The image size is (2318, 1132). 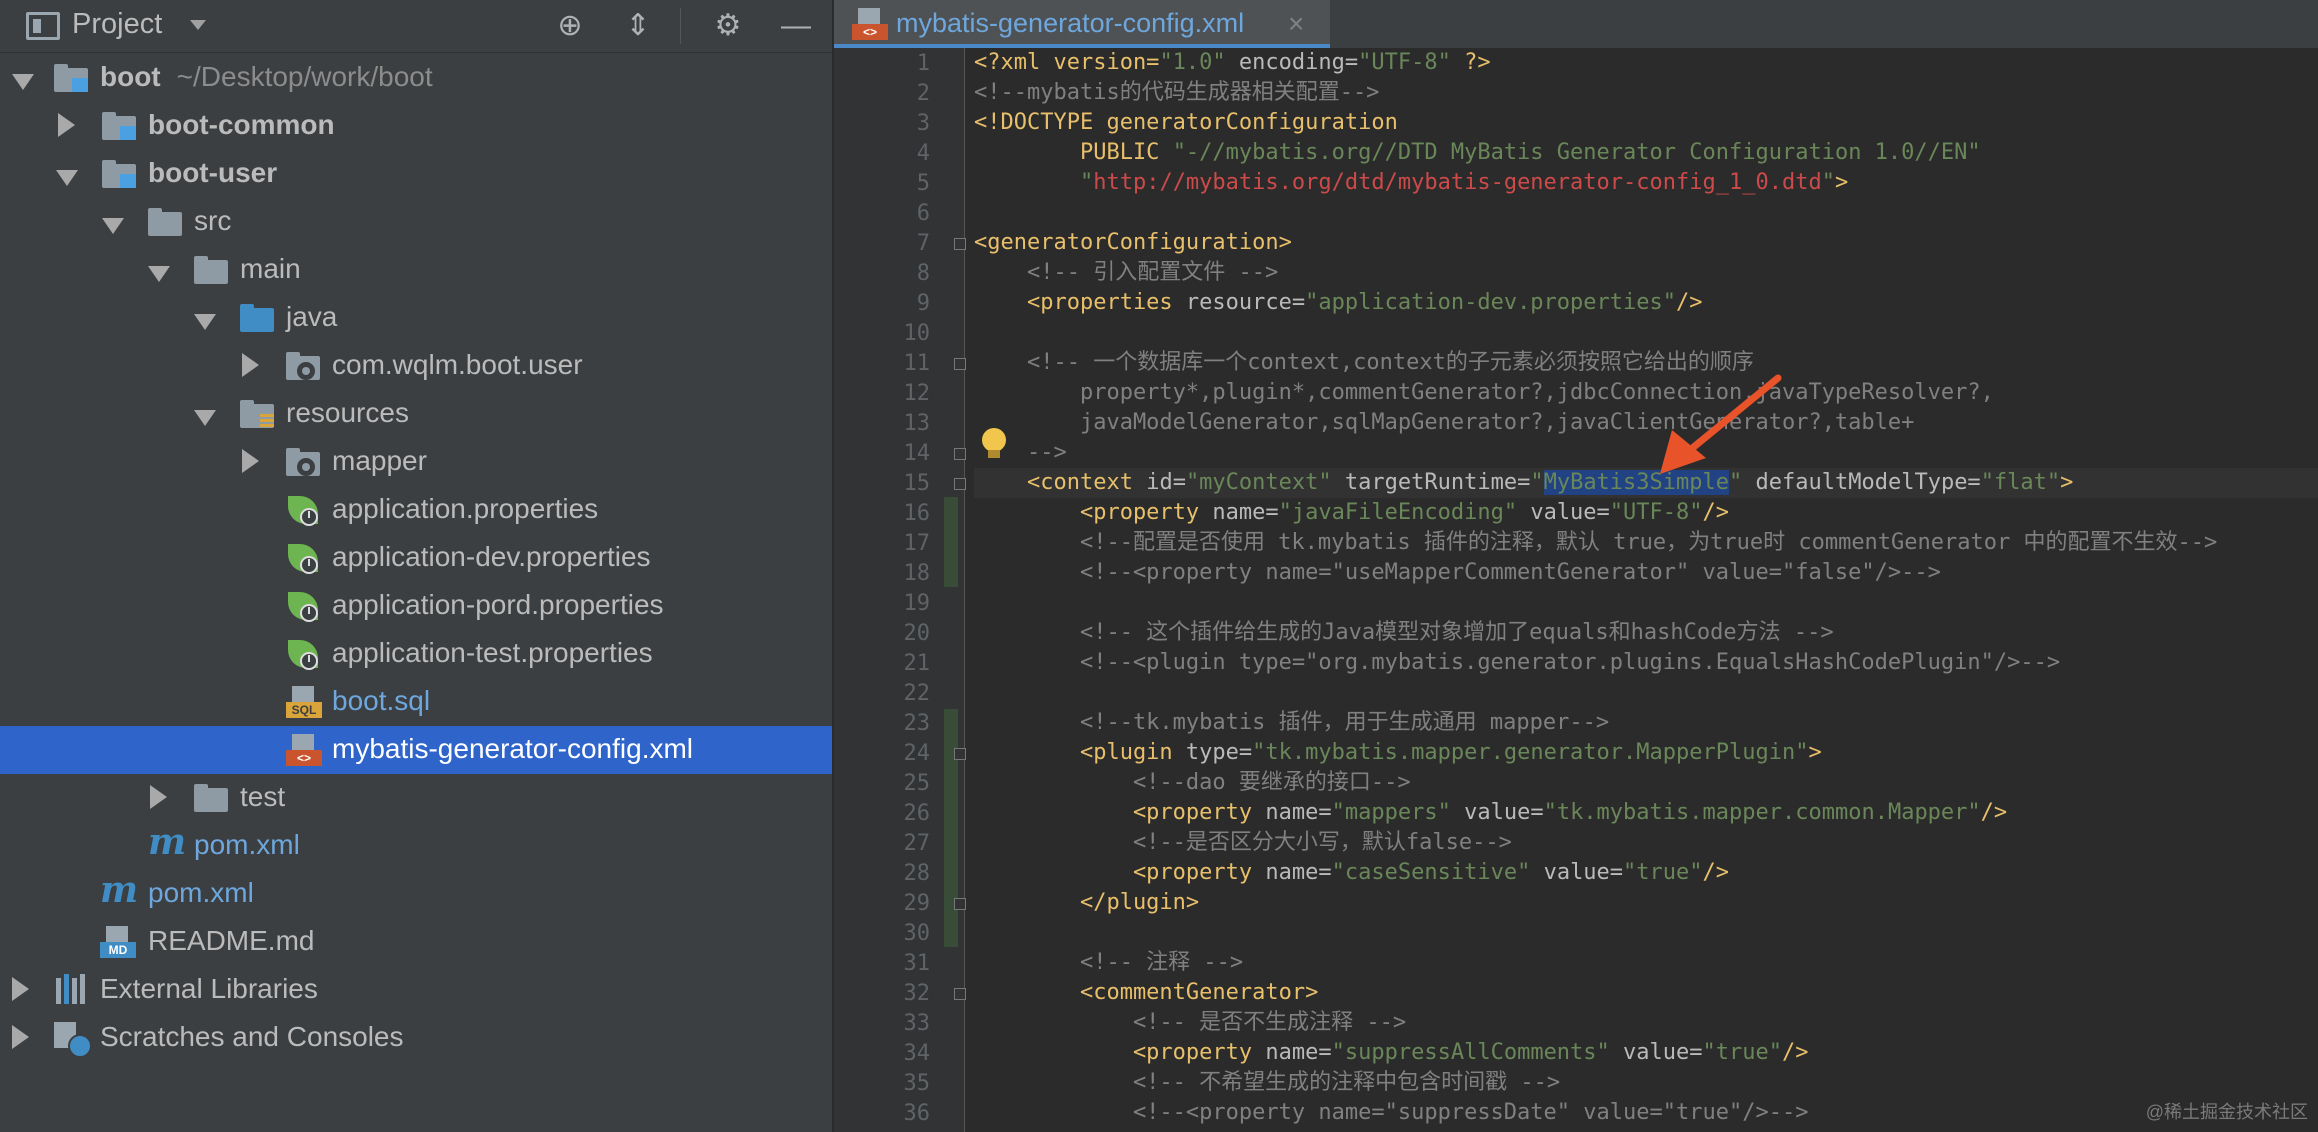 I want to click on xml-file-icon: <>, so click(x=304, y=750).